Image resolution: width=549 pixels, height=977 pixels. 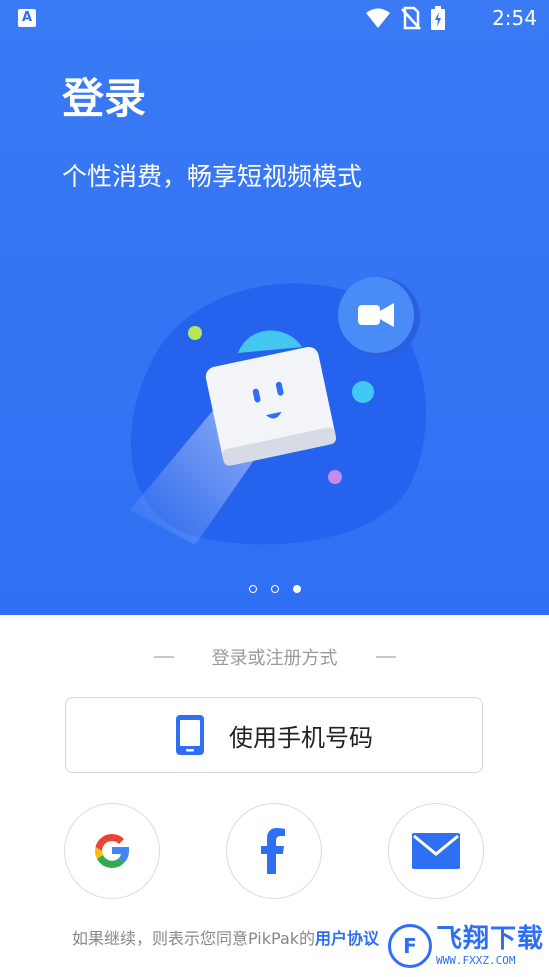 What do you see at coordinates (212, 176) in the screenshot?
I see `page-subtitle: 个性消费，畅享短视频模式` at bounding box center [212, 176].